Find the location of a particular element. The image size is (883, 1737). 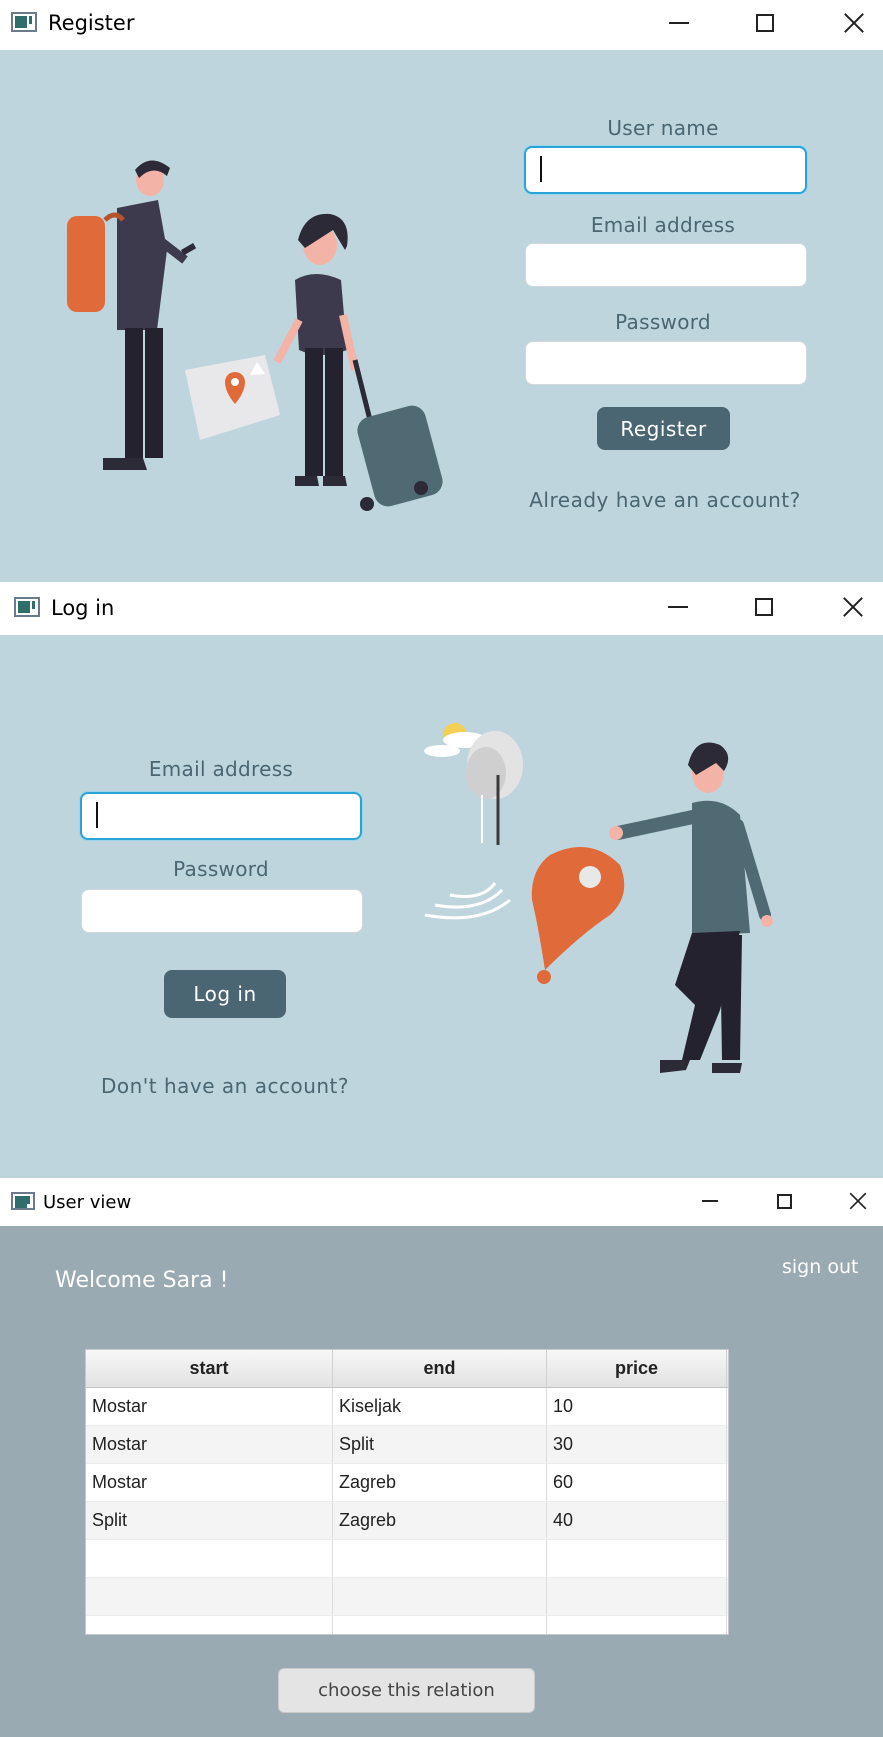

backpack-icon is located at coordinates (86, 264).